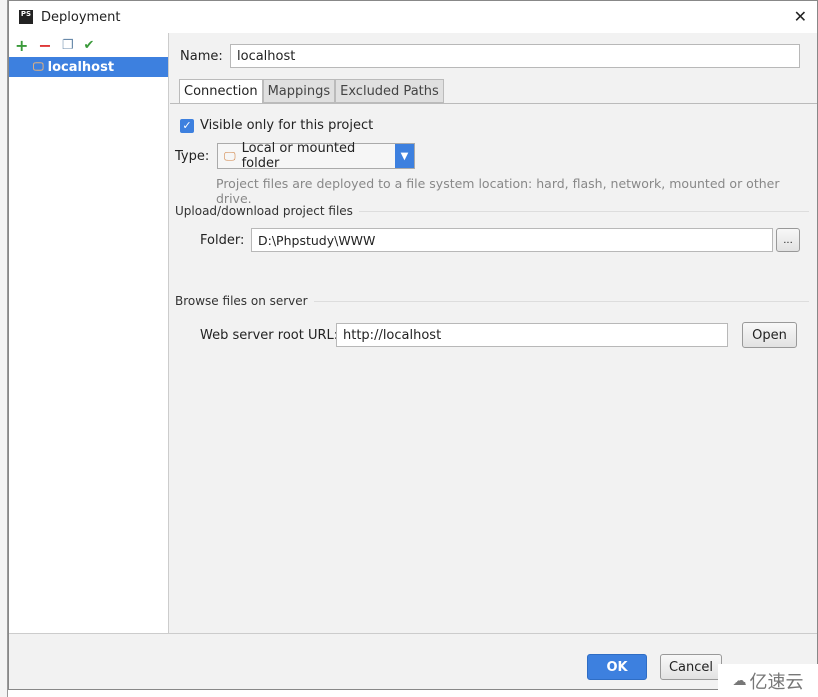 This screenshot has width=818, height=697. I want to click on tab-mappings: Mappings, so click(299, 91).